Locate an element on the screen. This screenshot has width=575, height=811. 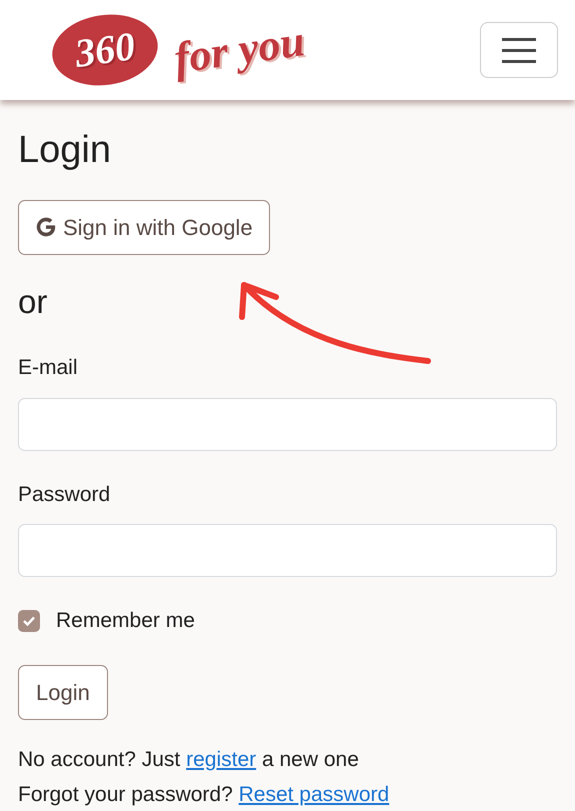
text-link: register is located at coordinates (221, 759).